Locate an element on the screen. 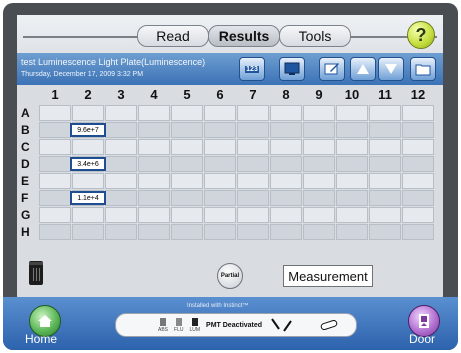 The width and height of the screenshot is (461, 353). help-button: ? is located at coordinates (421, 35).